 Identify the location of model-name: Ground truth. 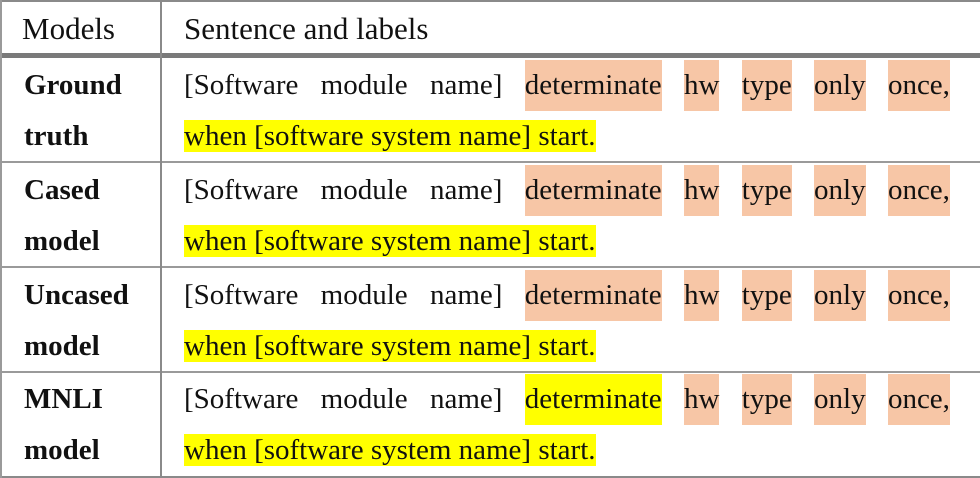
(73, 110).